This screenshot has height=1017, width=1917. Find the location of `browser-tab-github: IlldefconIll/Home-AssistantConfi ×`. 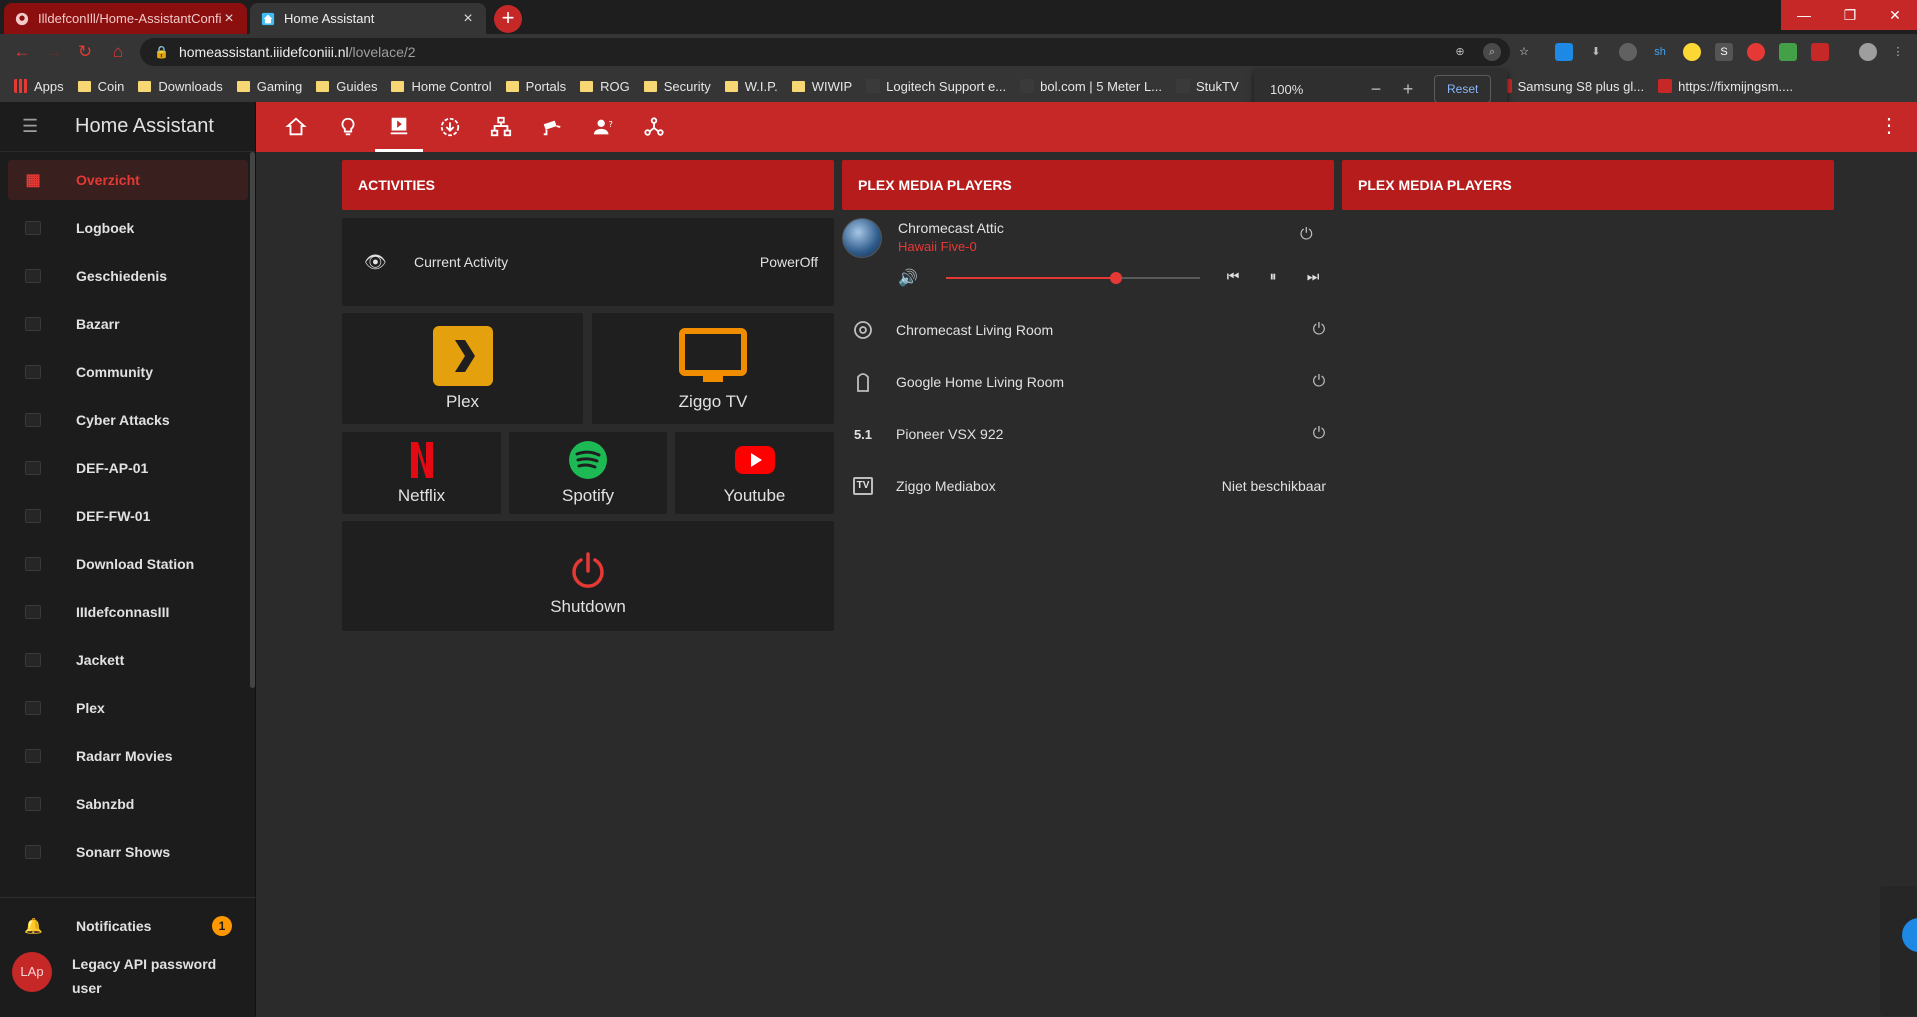

browser-tab-github: IlldefconIll/Home-AssistantConfi × is located at coordinates (125, 18).